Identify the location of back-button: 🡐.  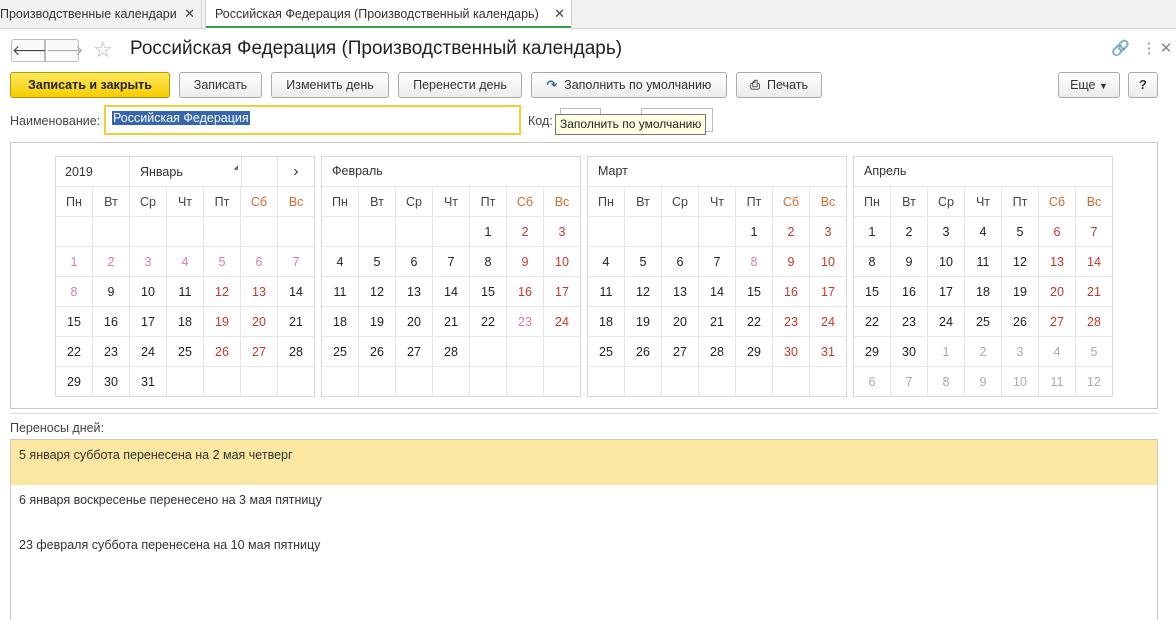
(30, 50).